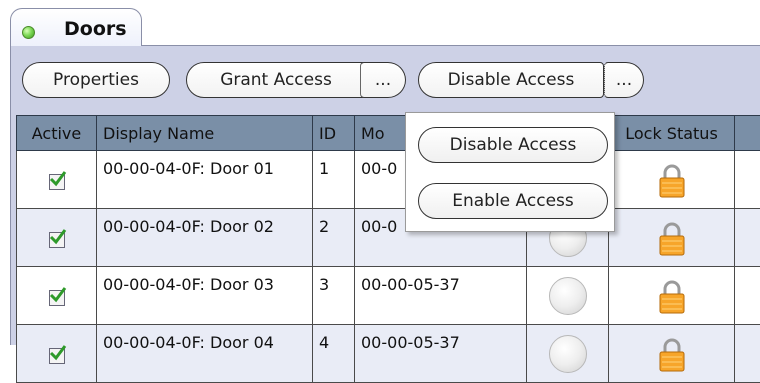  I want to click on display-name-cell: 00-00-04-0F: Door 03, so click(205, 296).